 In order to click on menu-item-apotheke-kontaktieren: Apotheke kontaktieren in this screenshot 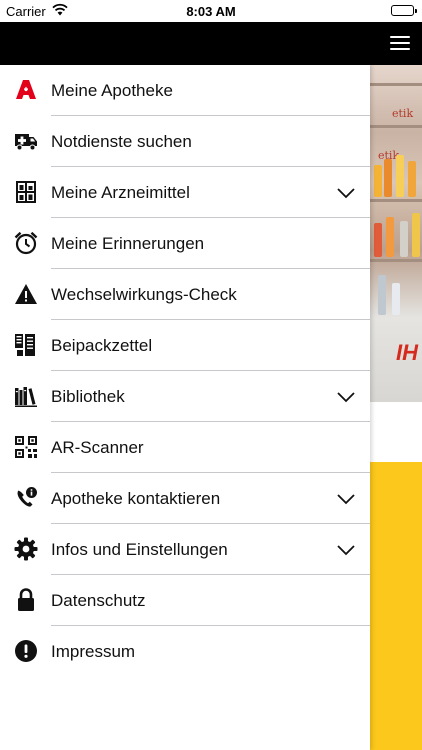, I will do `click(185, 498)`.